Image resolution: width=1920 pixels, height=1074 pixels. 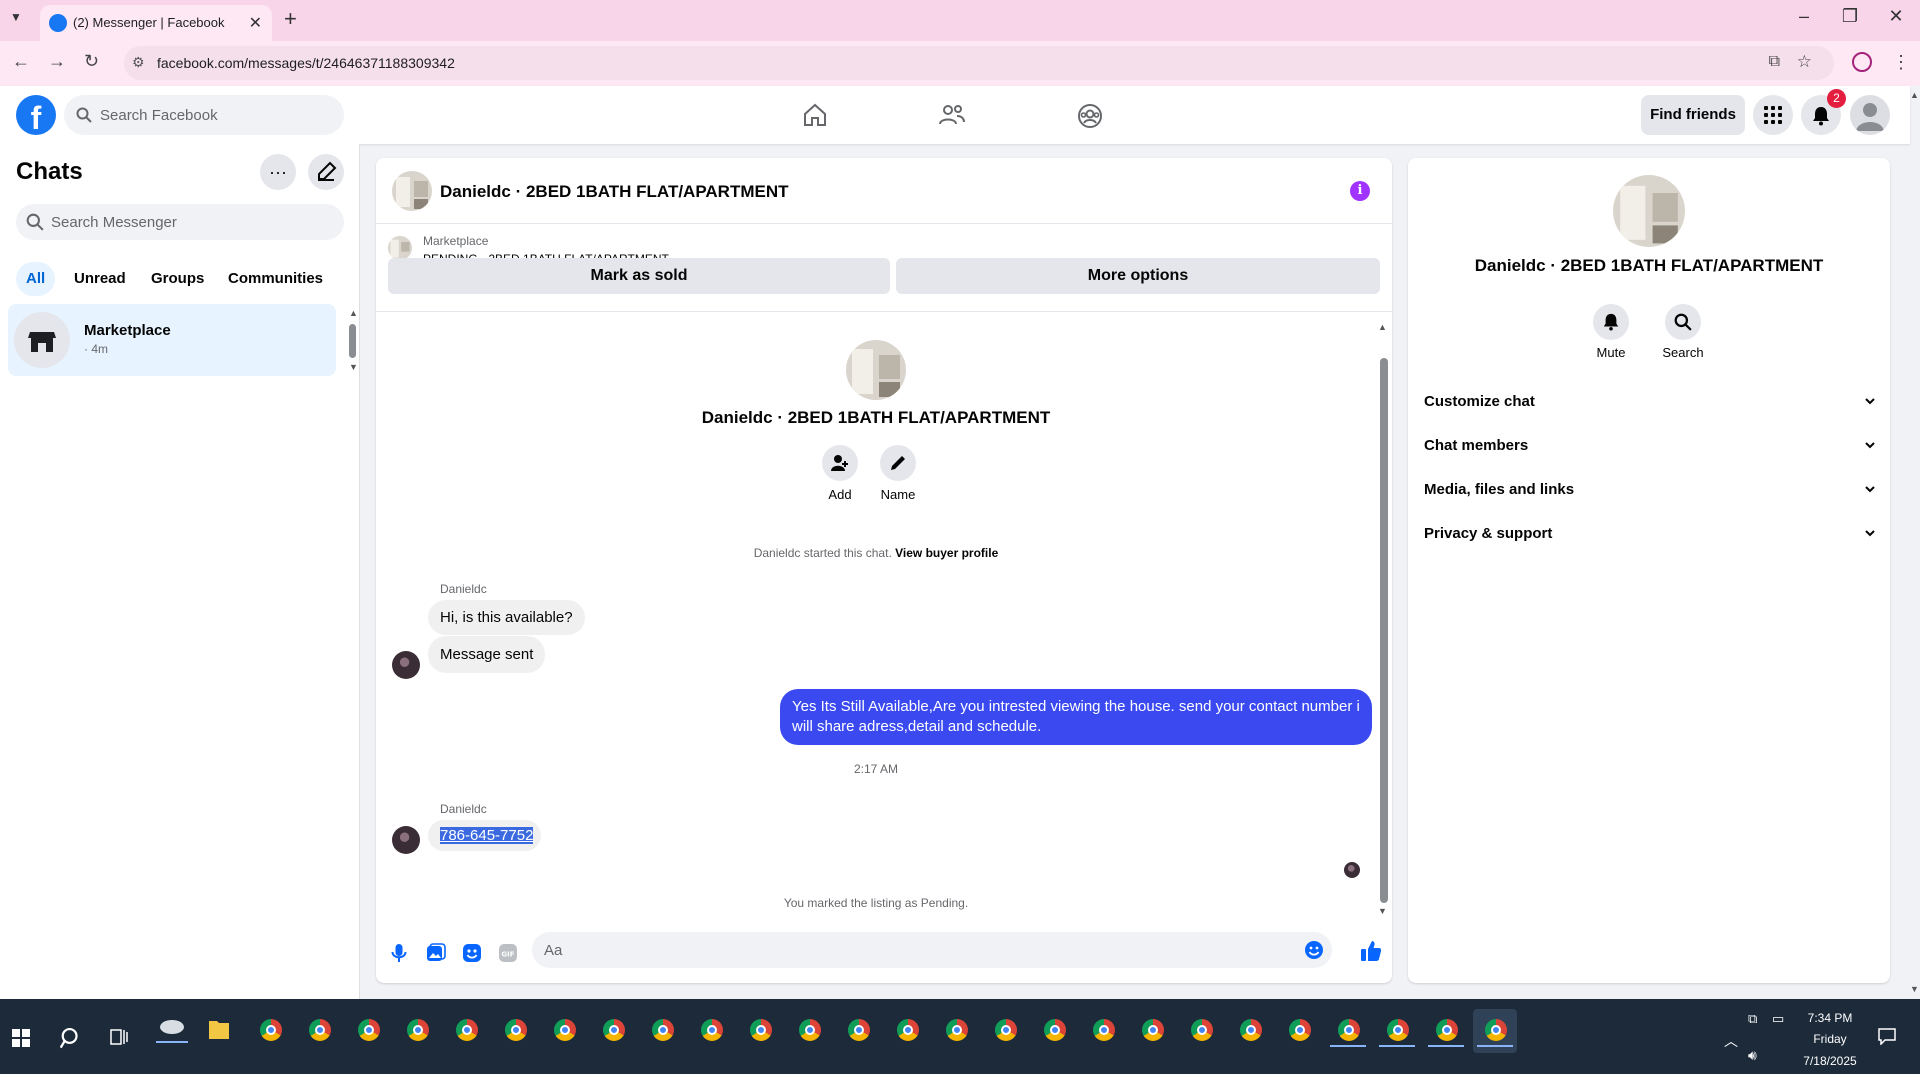 What do you see at coordinates (353, 367) in the screenshot?
I see `sidebar-scroll-down-icon: ▼` at bounding box center [353, 367].